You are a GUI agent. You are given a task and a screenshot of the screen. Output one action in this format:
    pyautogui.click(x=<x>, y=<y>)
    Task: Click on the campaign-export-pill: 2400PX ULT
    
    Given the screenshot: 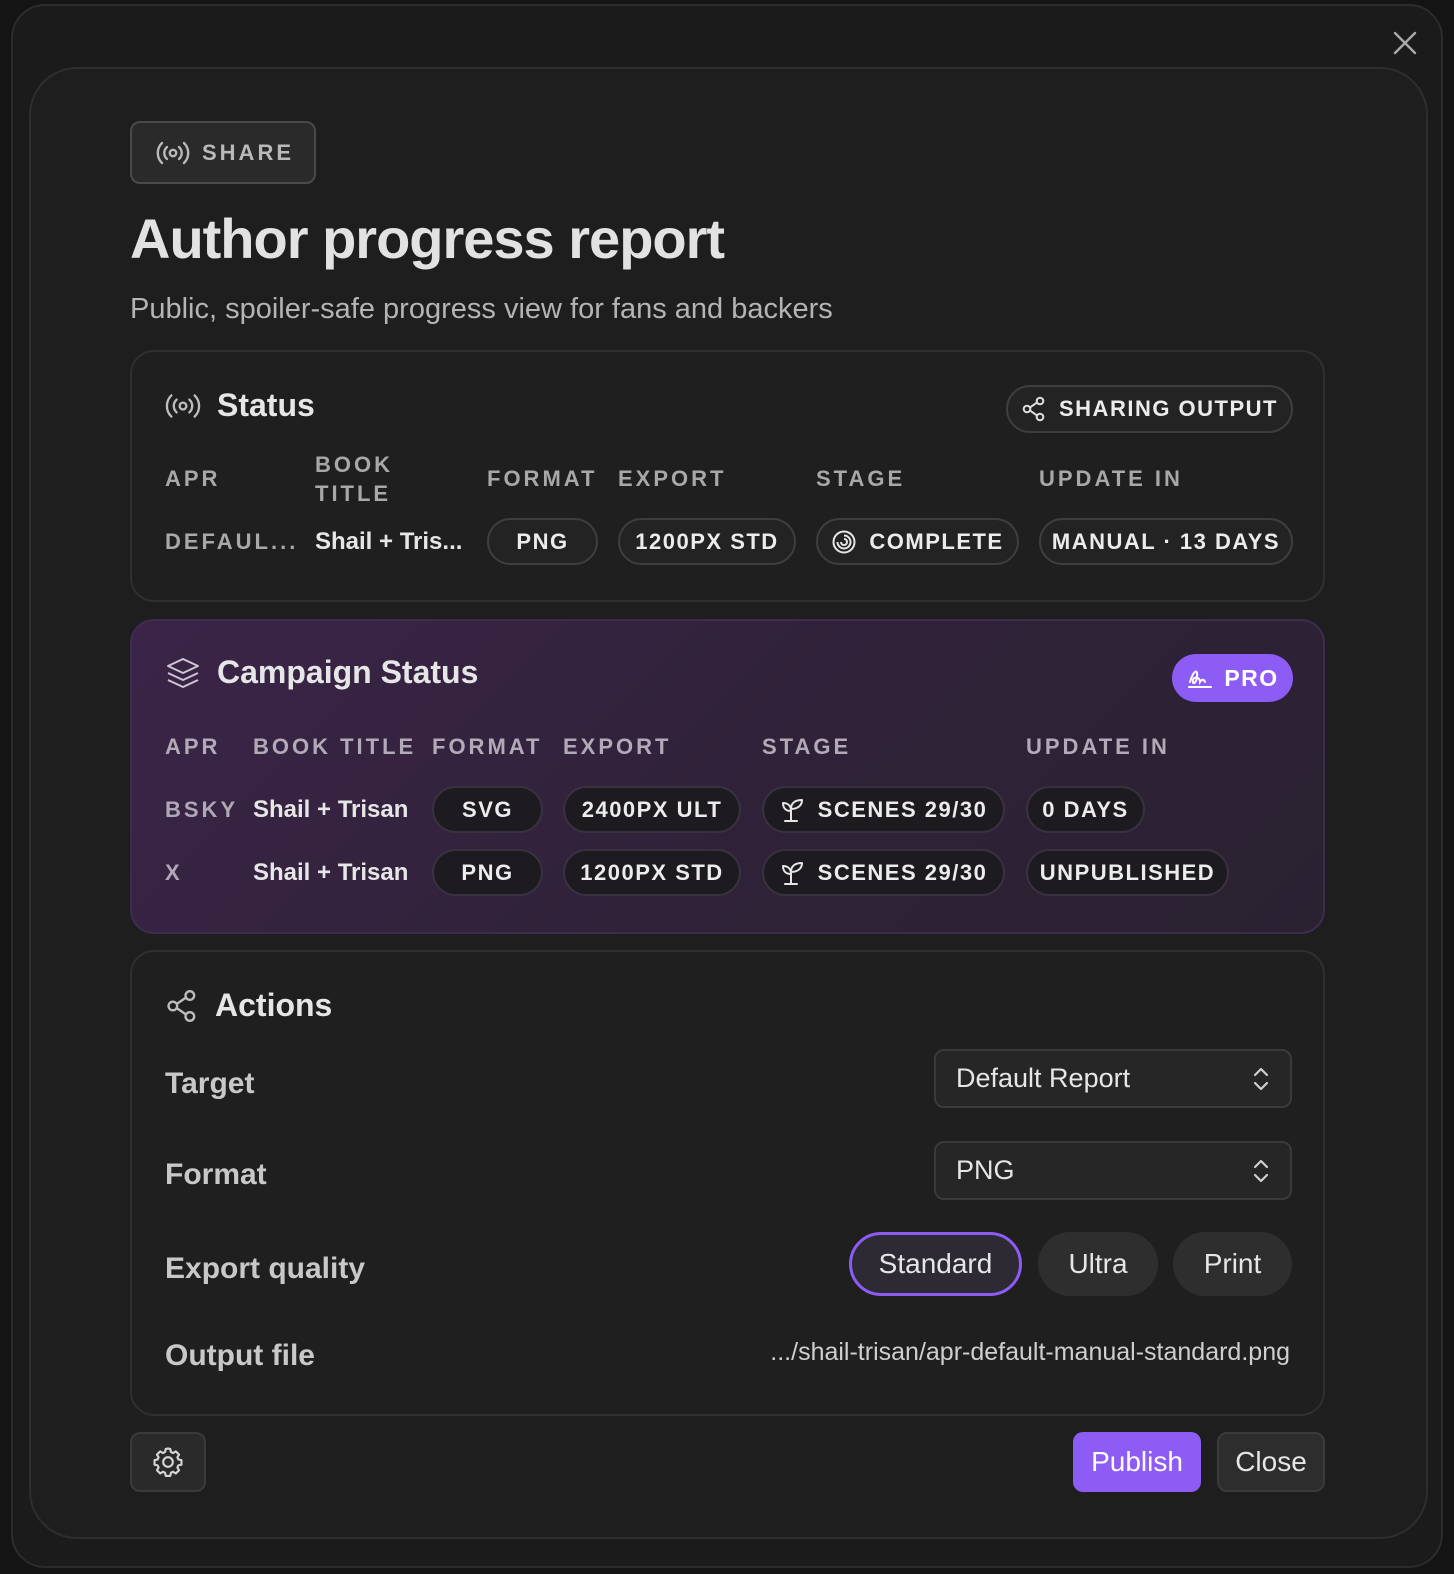 What is the action you would take?
    pyautogui.click(x=652, y=809)
    